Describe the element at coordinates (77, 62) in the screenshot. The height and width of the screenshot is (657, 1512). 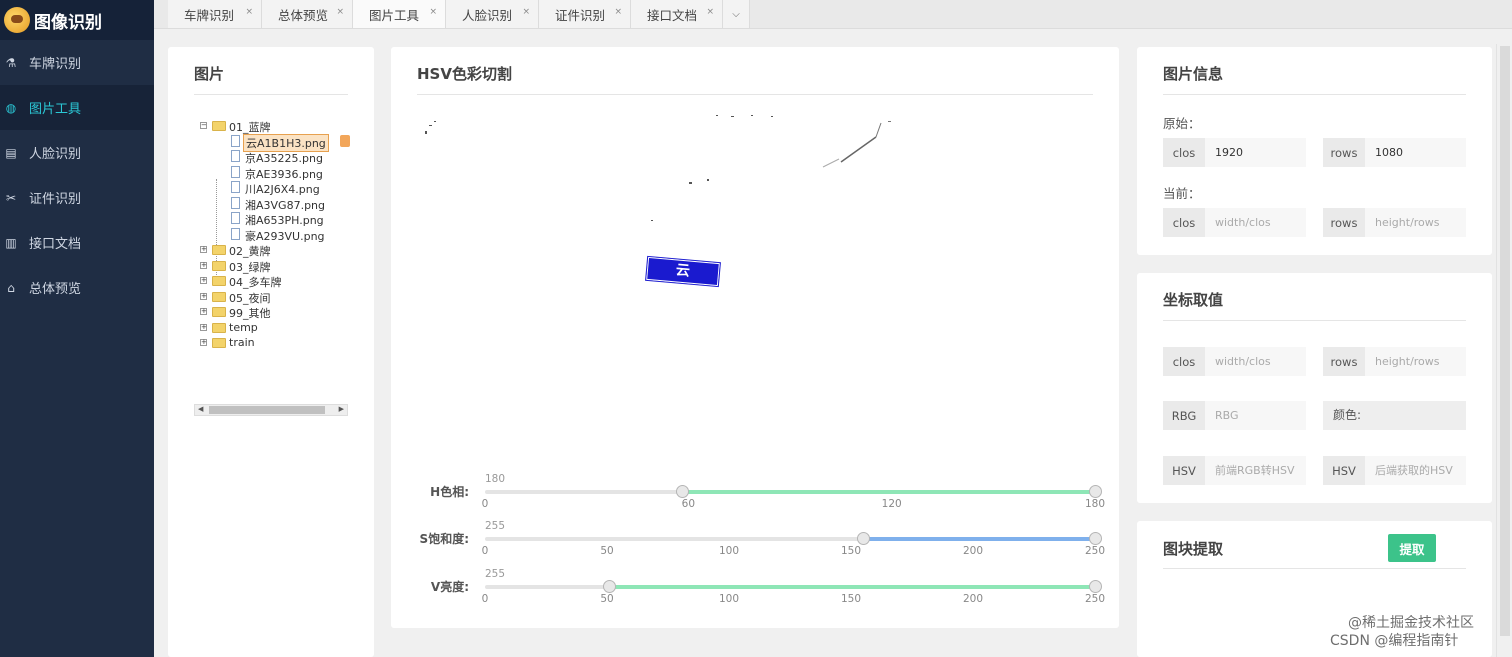
I see `sidebar-item: ⚗ 车牌识别` at that location.